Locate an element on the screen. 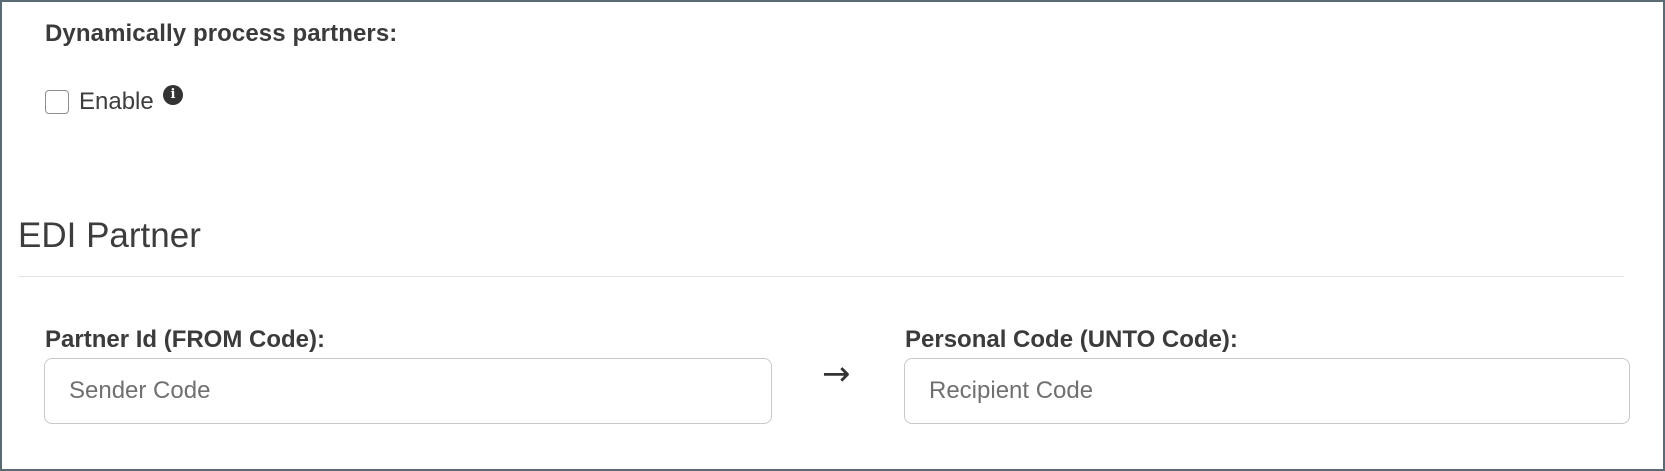 The width and height of the screenshot is (1665, 471). section-divider is located at coordinates (821, 276).